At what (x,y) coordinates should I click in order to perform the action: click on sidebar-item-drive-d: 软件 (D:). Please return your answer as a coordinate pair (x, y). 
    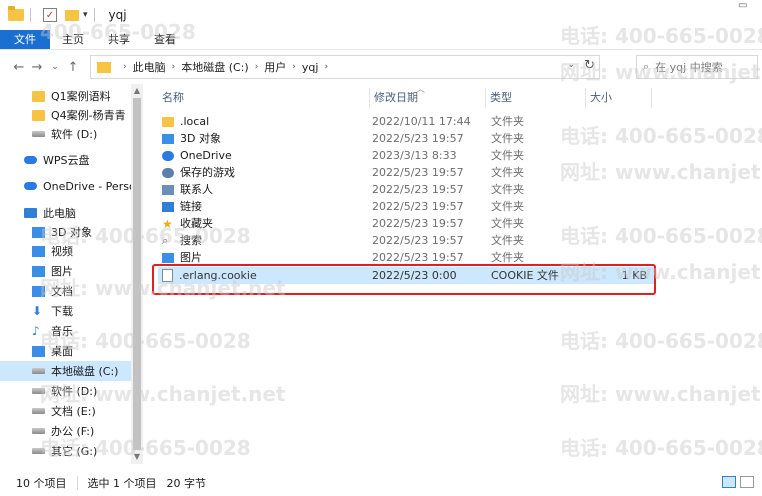
    Looking at the image, I should click on (71, 134).